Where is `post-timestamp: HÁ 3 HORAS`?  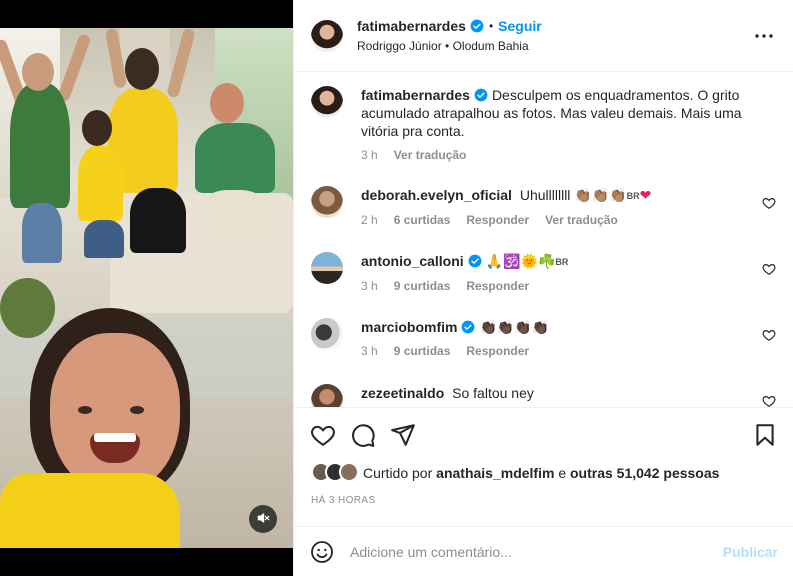
post-timestamp: HÁ 3 HORAS is located at coordinates (343, 500).